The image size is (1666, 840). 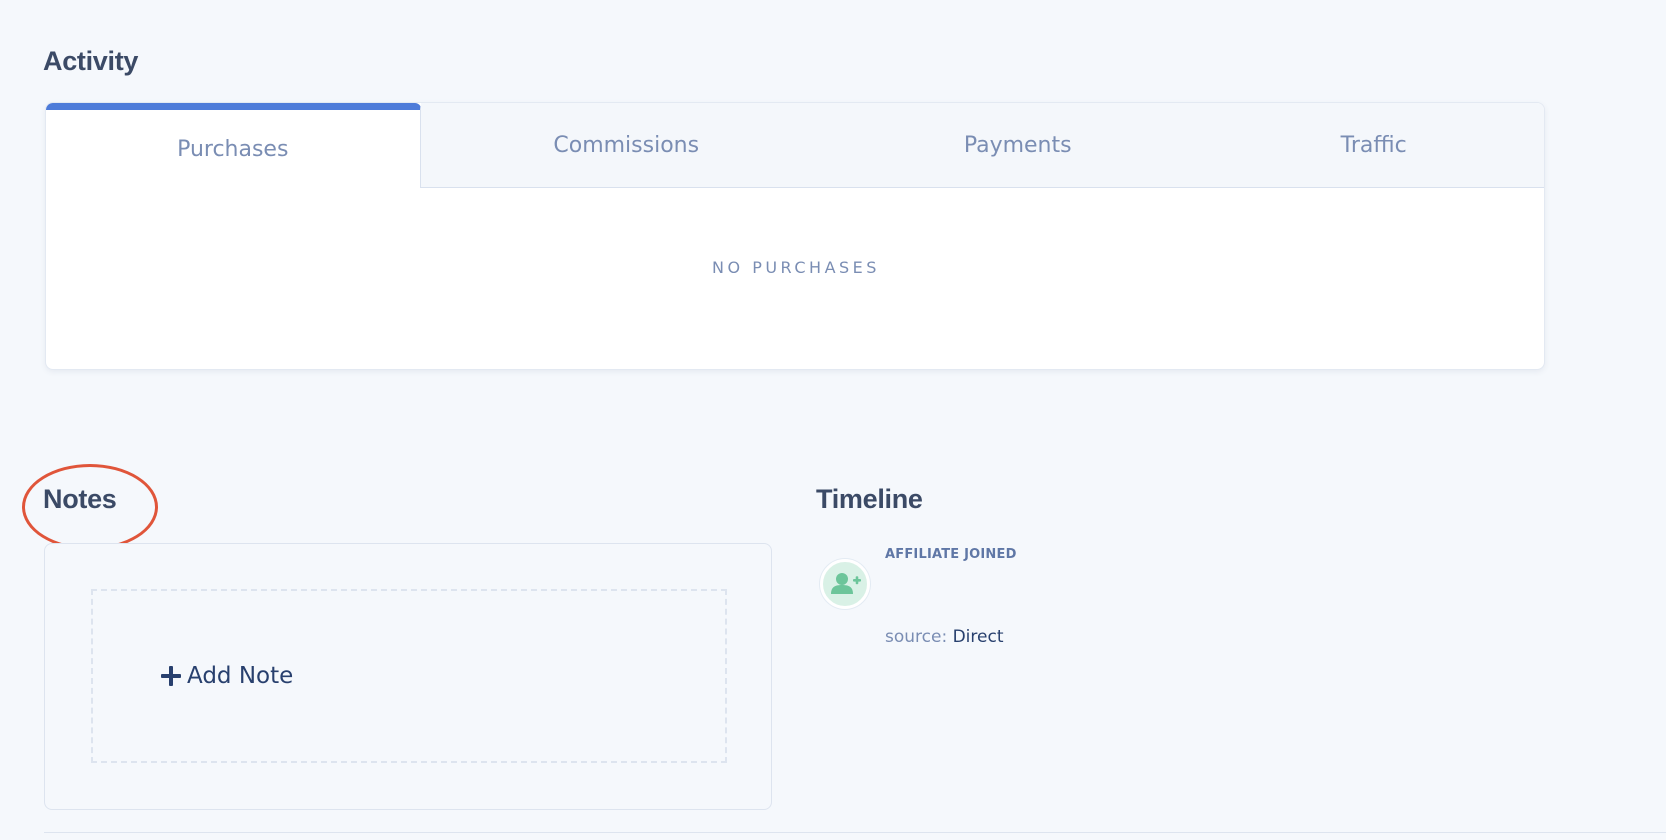 What do you see at coordinates (855, 832) in the screenshot?
I see `divider` at bounding box center [855, 832].